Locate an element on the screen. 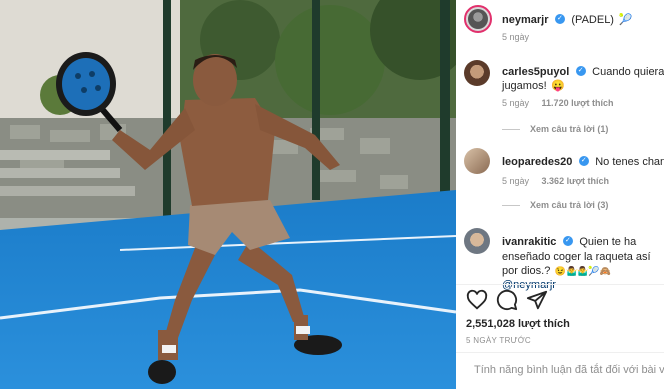 The height and width of the screenshot is (389, 664). comment-meta: 5 ngày 11.720 lượt thích is located at coordinates (558, 103).